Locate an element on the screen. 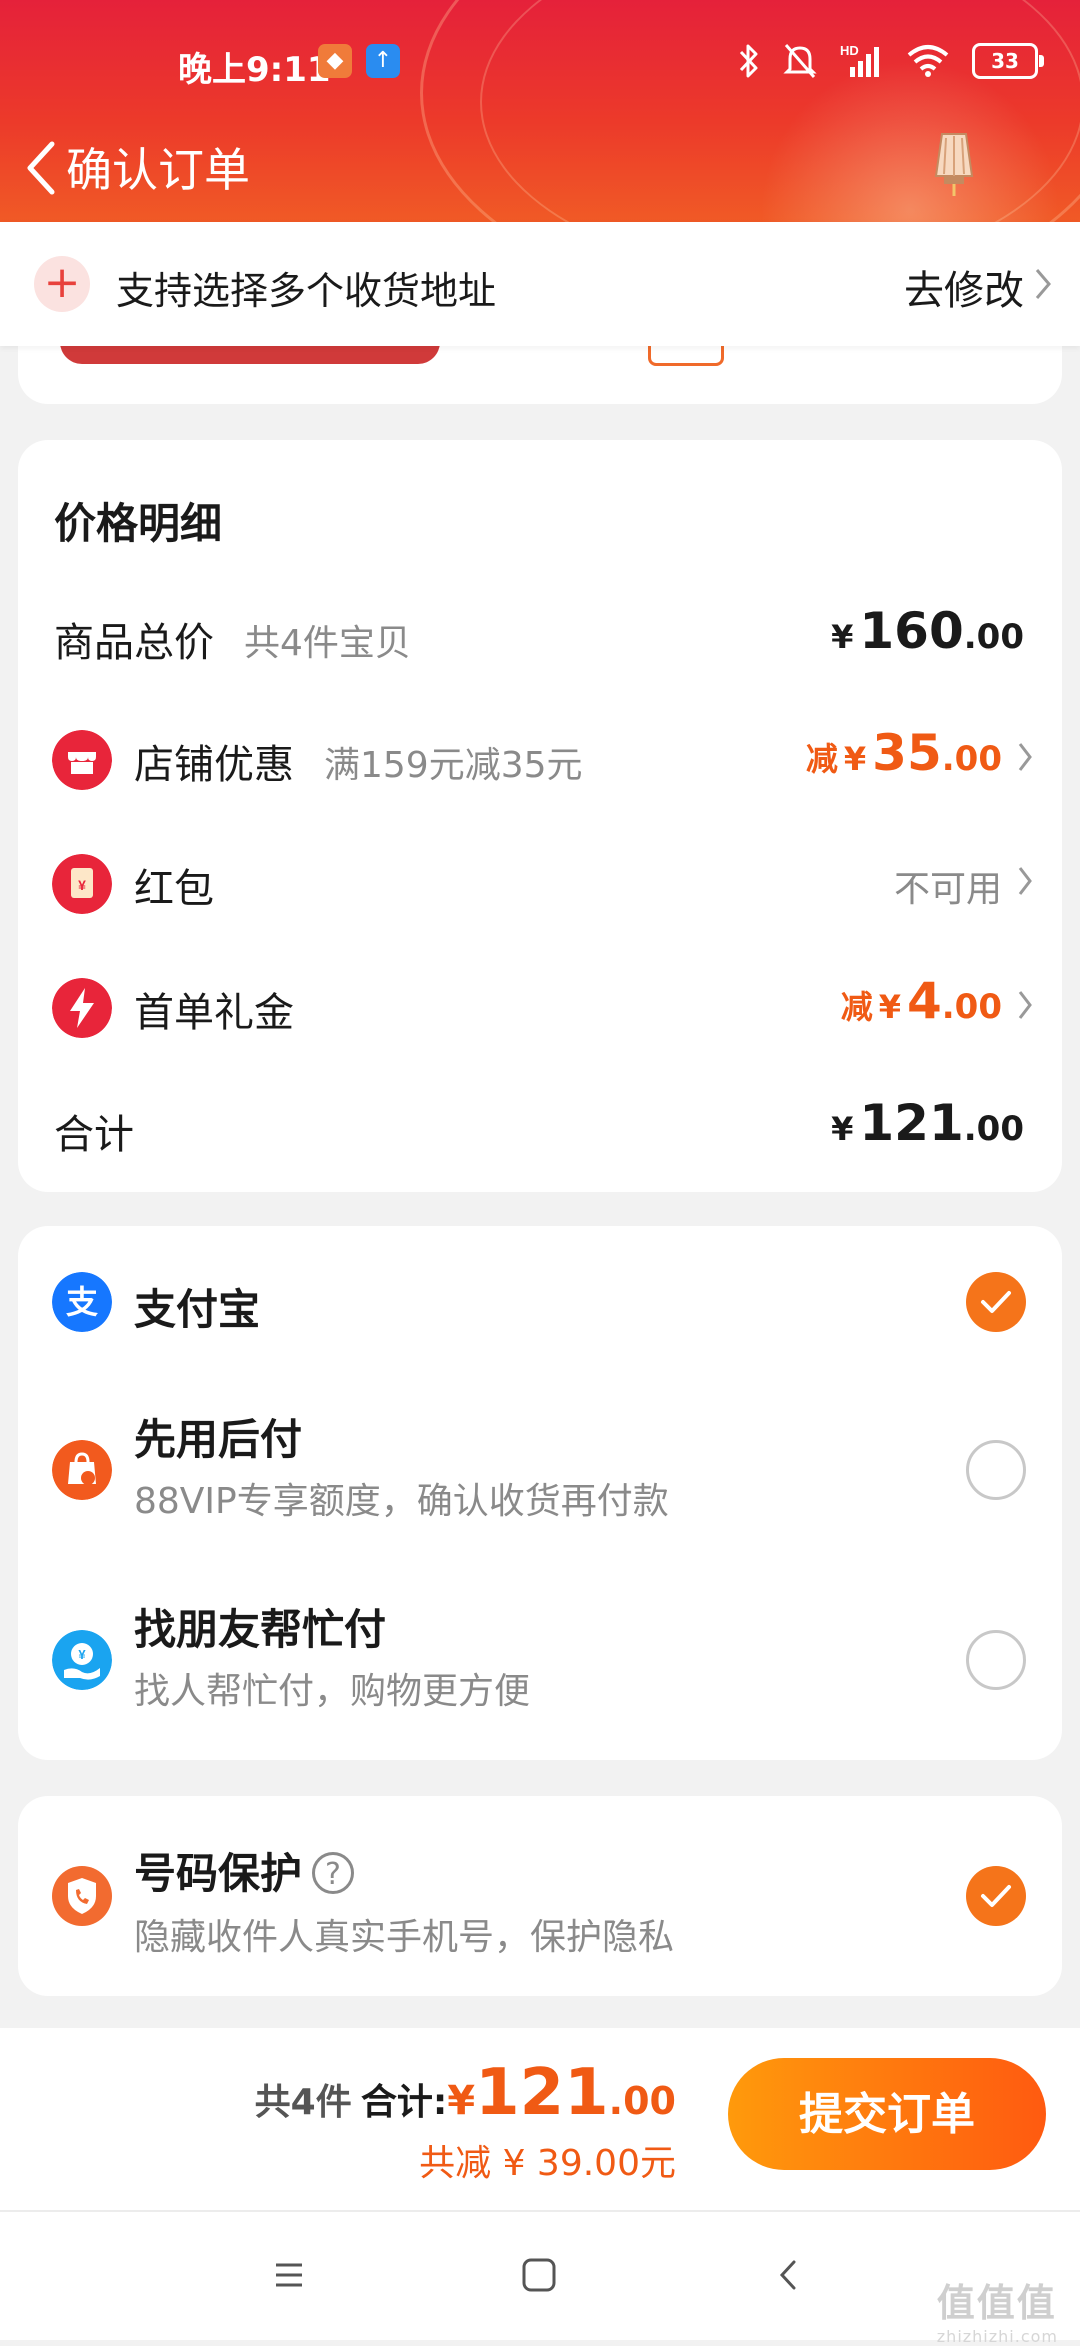 This screenshot has width=1080, height=2346. order-total: 共4件 合计:¥121.00 is located at coordinates (465, 2093).